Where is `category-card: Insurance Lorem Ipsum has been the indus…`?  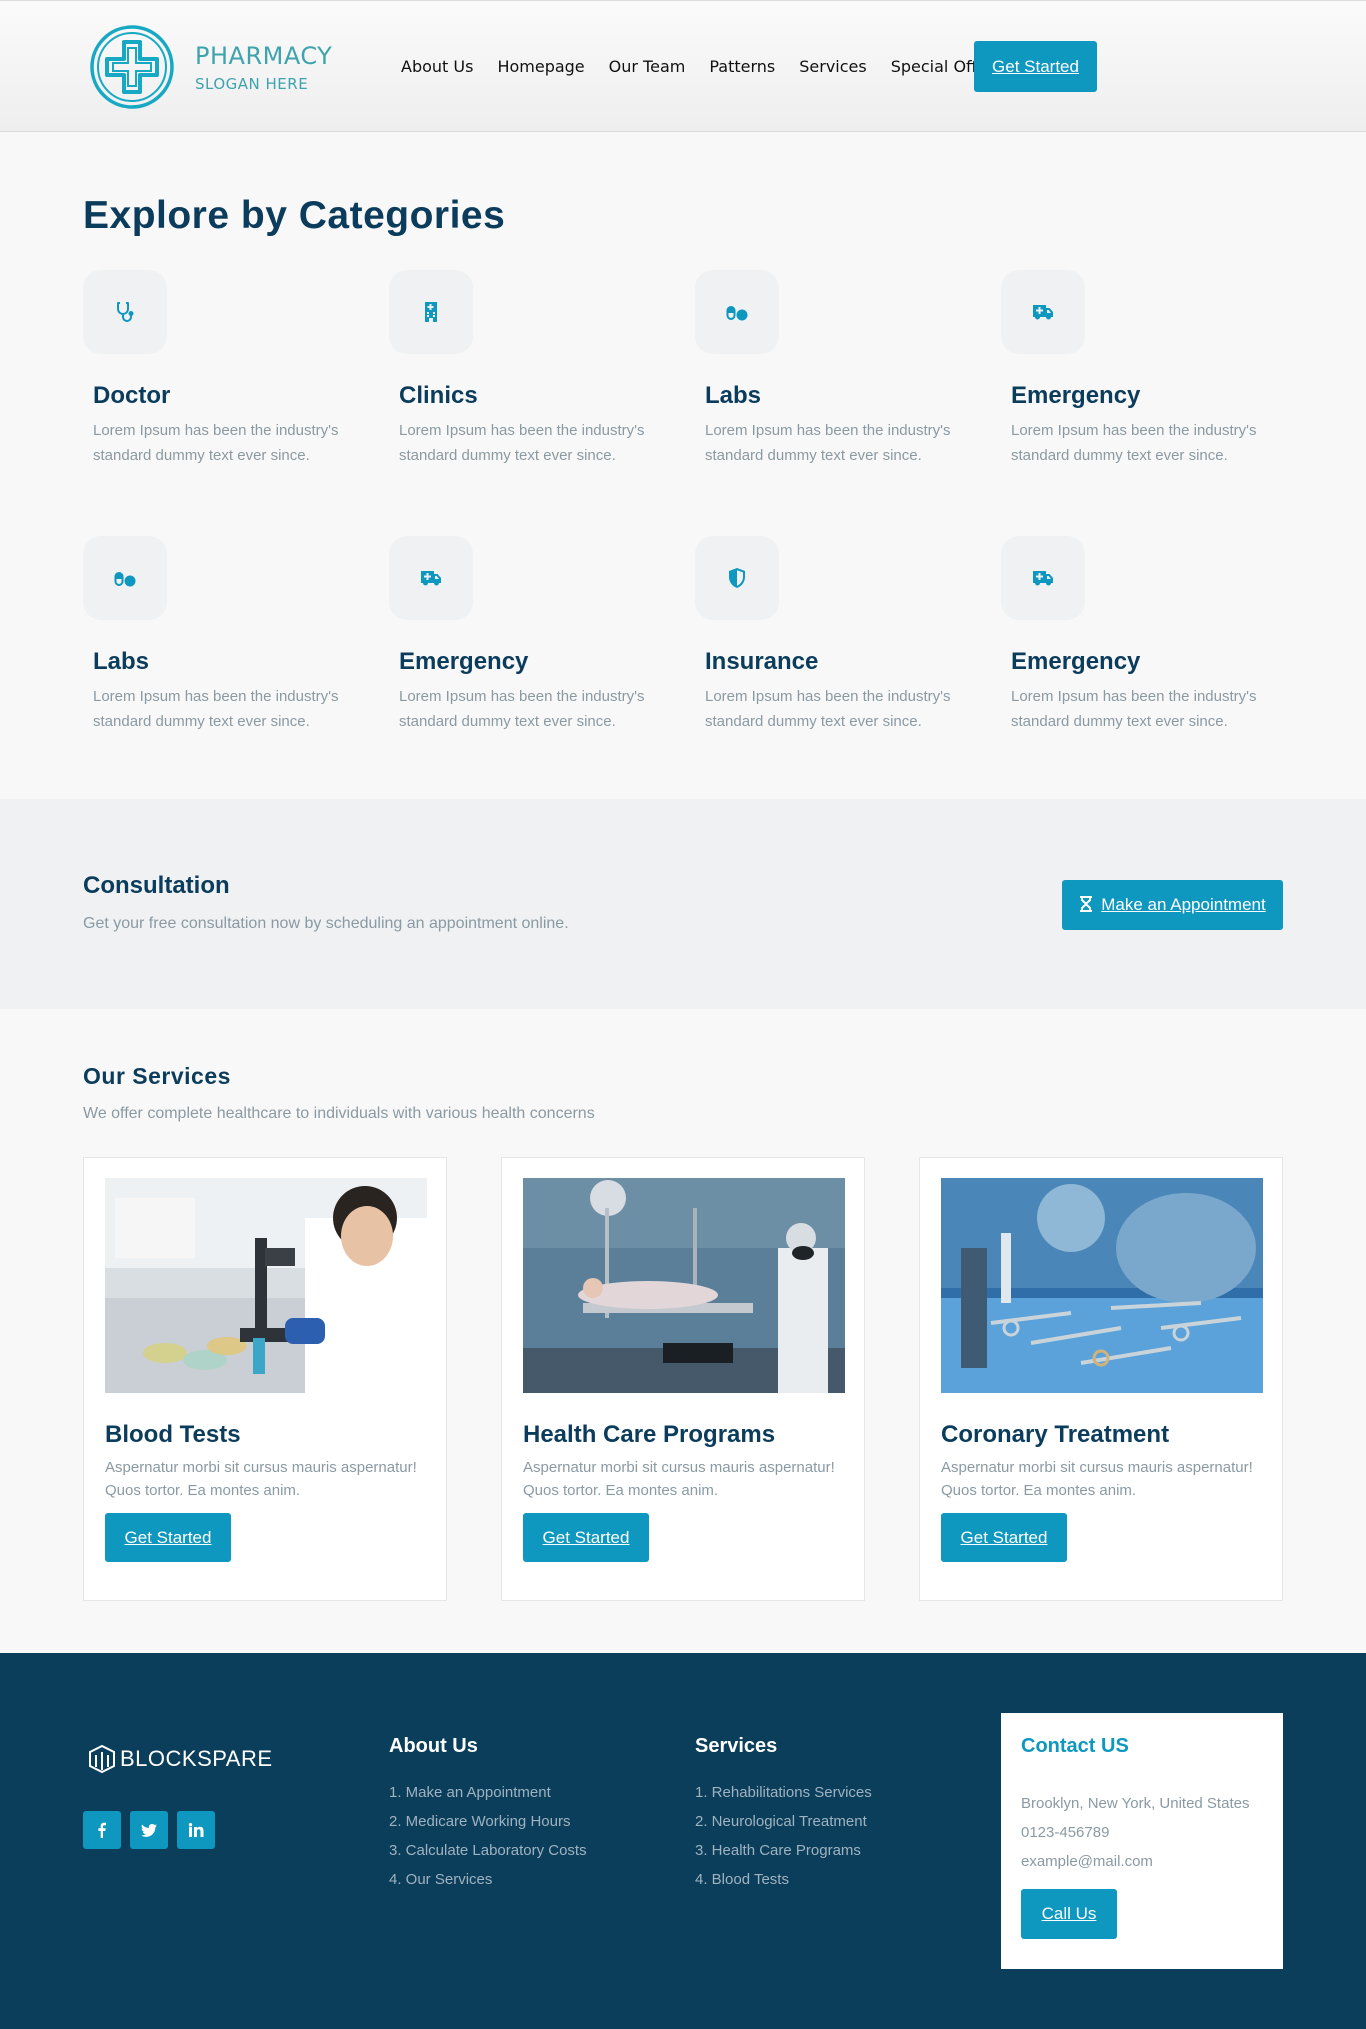 category-card: Insurance Lorem Ipsum has been the indus… is located at coordinates (840, 635).